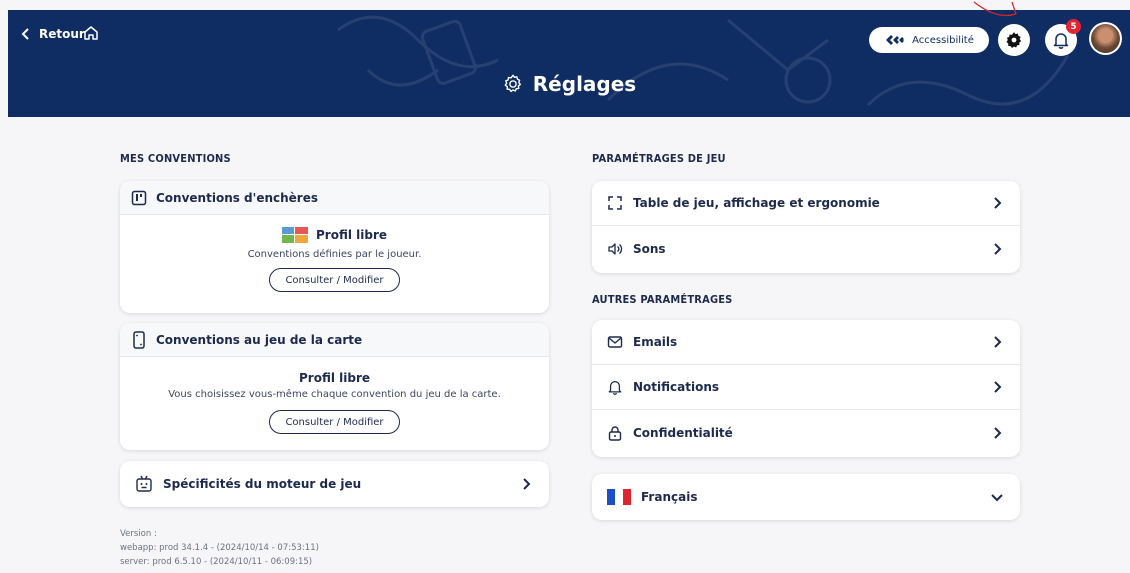 This screenshot has width=1130, height=573. What do you see at coordinates (649, 248) in the screenshot?
I see `row-label: Sons` at bounding box center [649, 248].